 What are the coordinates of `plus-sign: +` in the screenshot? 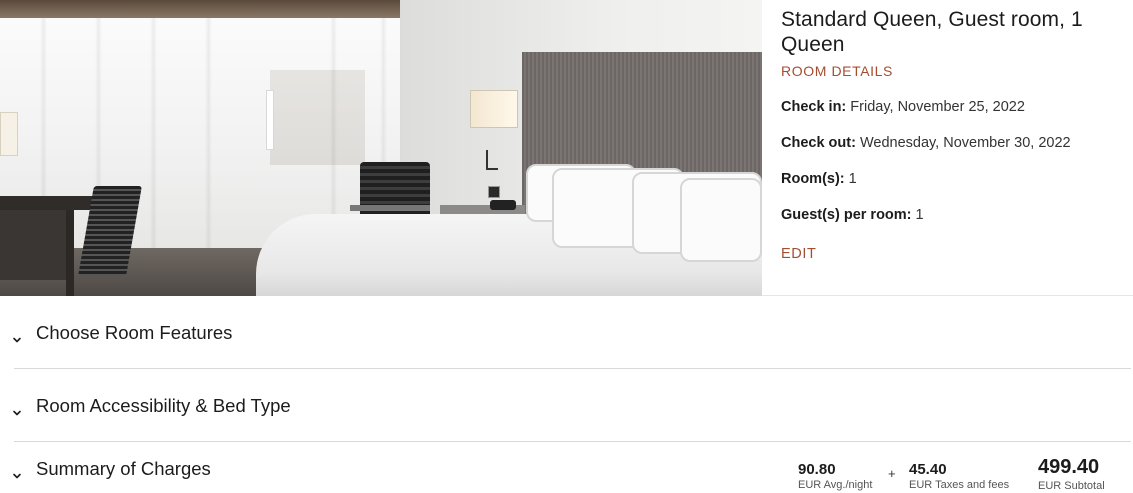 It's located at (892, 473).